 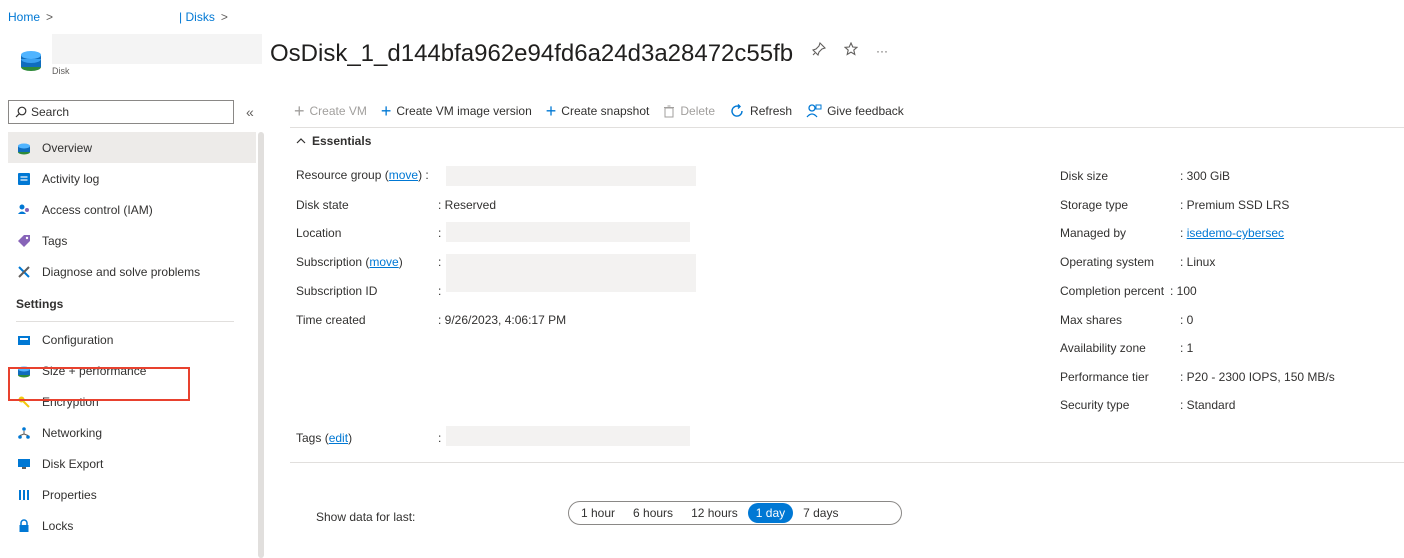 What do you see at coordinates (69, 494) in the screenshot?
I see `sidebar-item-label: Properties` at bounding box center [69, 494].